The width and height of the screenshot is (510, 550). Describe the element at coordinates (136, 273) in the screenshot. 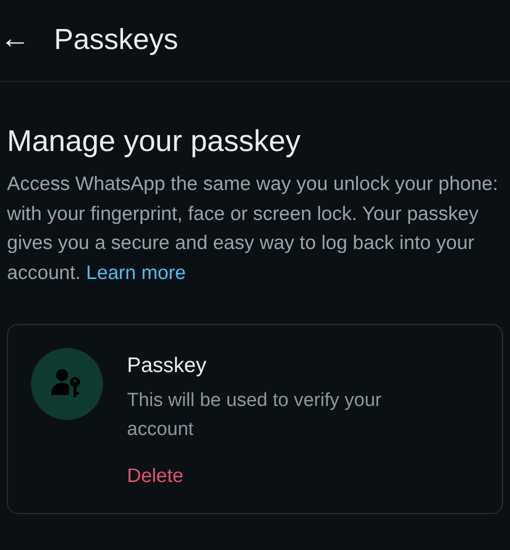

I see `learn-more-link: Learn more` at that location.